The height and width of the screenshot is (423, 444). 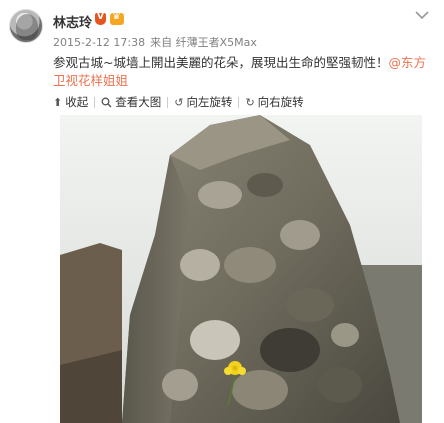 I want to click on rotate-right-button: ↻ 向右旋转, so click(x=274, y=102).